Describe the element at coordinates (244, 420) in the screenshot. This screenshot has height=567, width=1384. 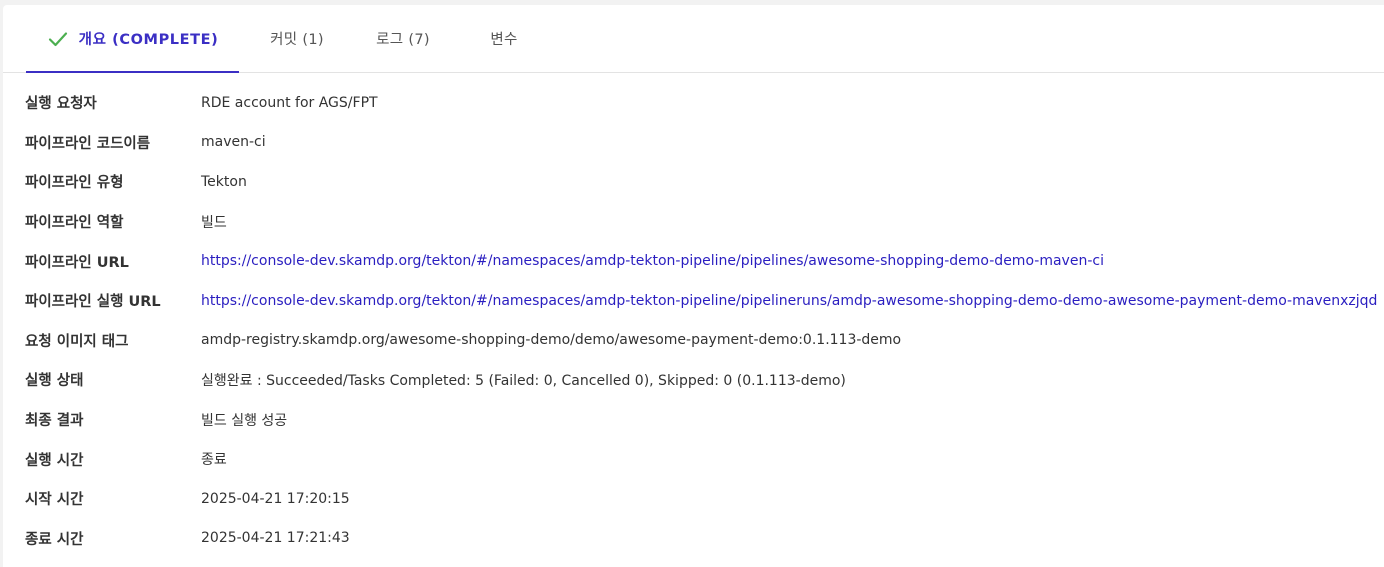
I see `detail-value: 빌드 실행 성공` at that location.